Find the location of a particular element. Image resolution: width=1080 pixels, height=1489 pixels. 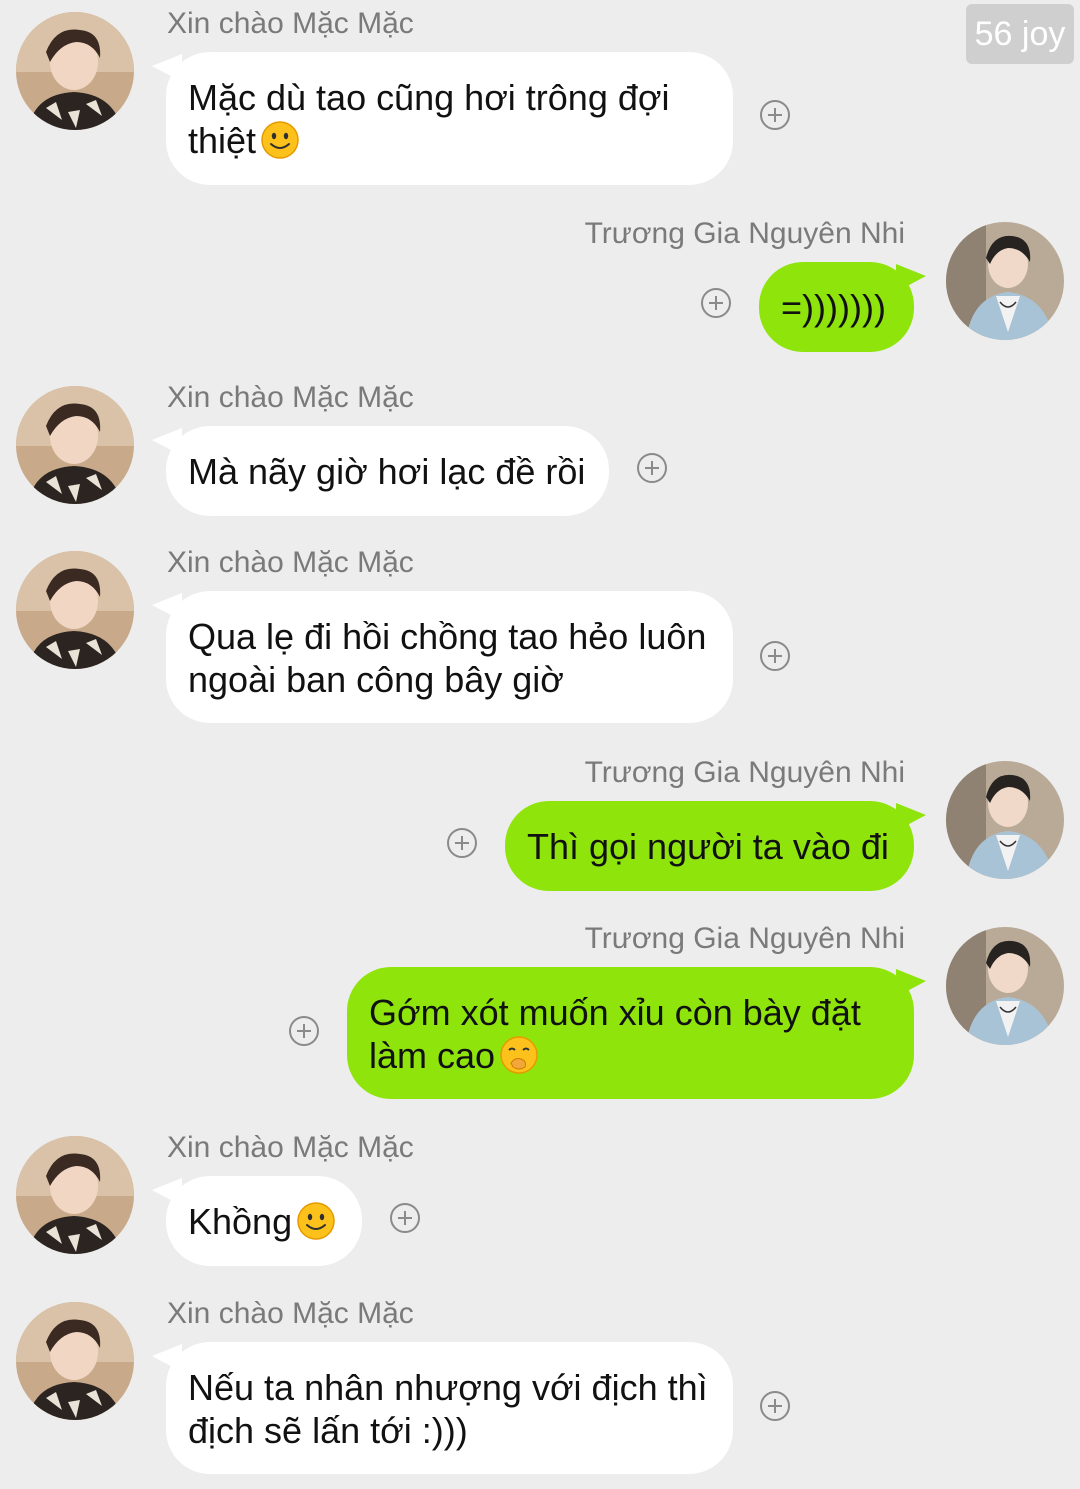

message-text-line: làm cao is located at coordinates (432, 1055).